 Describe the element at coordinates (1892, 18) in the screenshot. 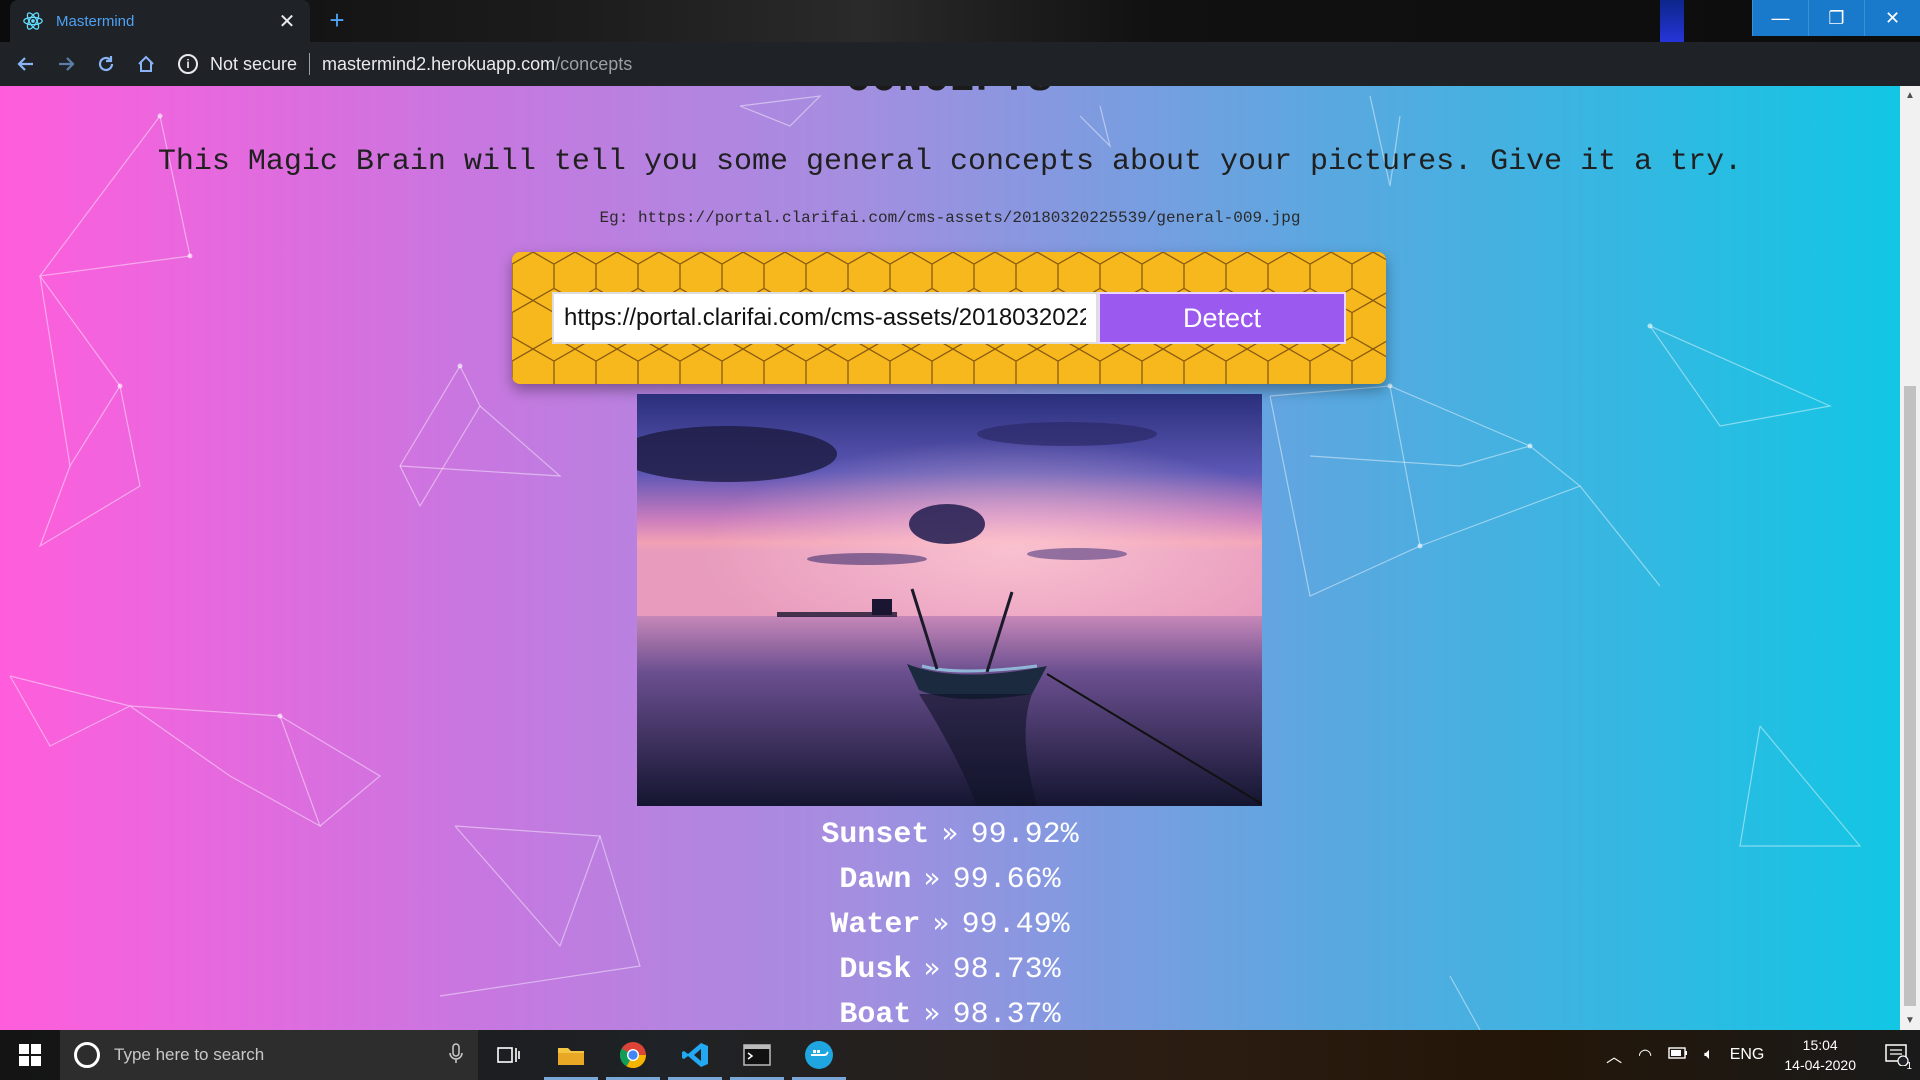

I see `close-window-button: ✕` at that location.